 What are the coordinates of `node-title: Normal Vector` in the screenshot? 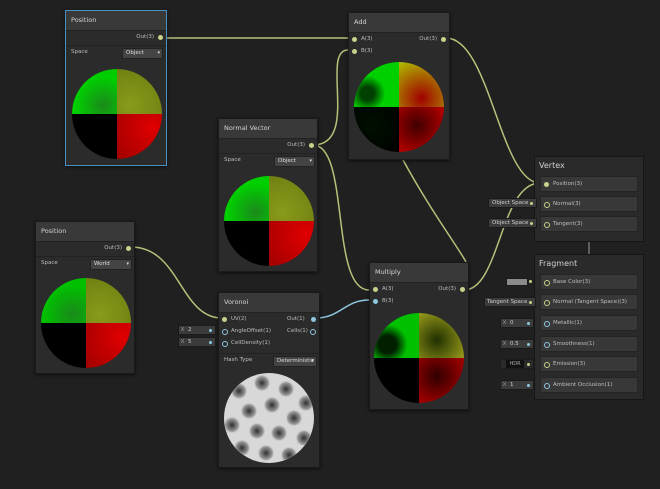 It's located at (268, 129).